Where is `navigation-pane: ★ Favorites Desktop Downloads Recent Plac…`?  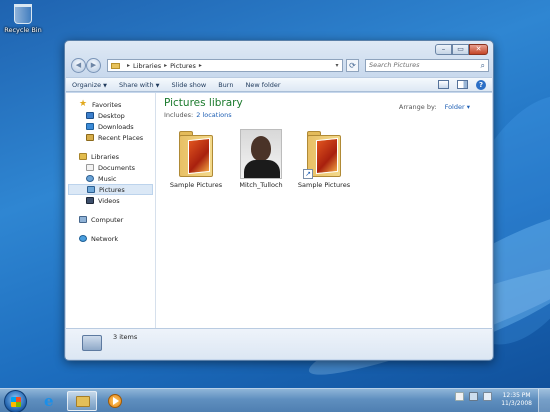
navigation-pane: ★ Favorites Desktop Downloads Recent Plac… is located at coordinates (111, 211).